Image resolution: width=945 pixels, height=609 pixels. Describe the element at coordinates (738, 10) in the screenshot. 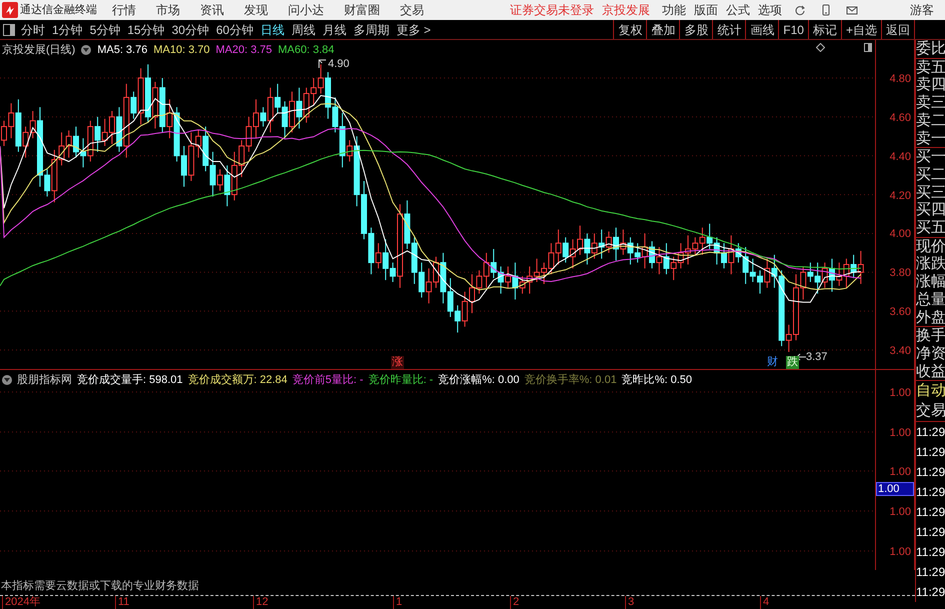

I see `menu-item: 公式` at that location.